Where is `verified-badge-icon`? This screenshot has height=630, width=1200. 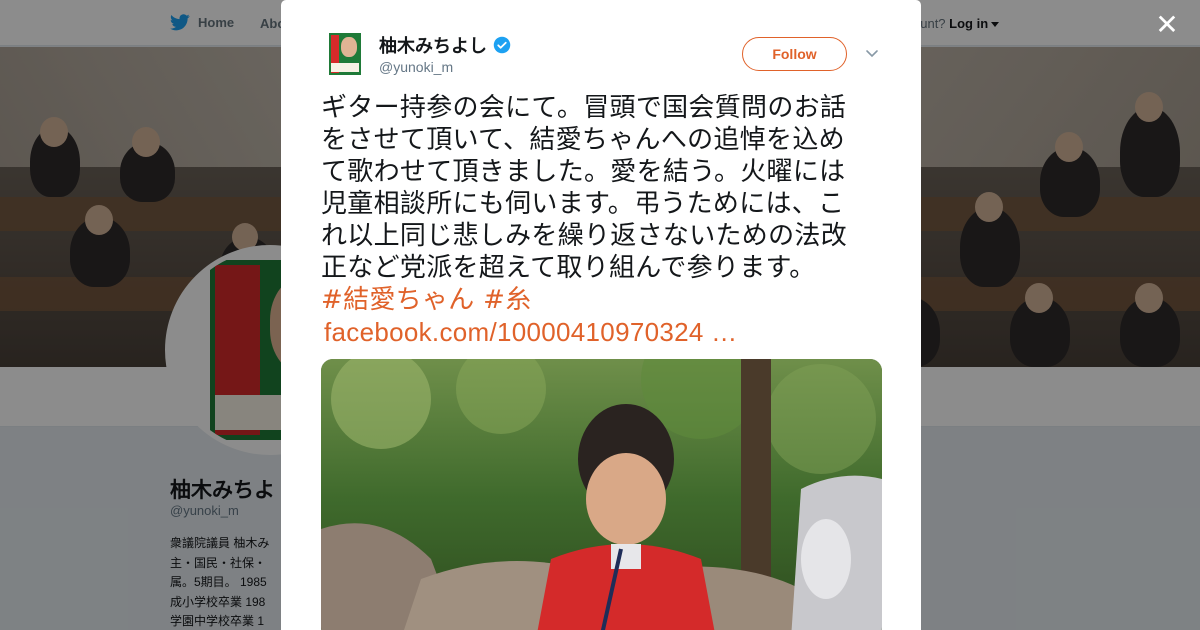
verified-badge-icon is located at coordinates (502, 45).